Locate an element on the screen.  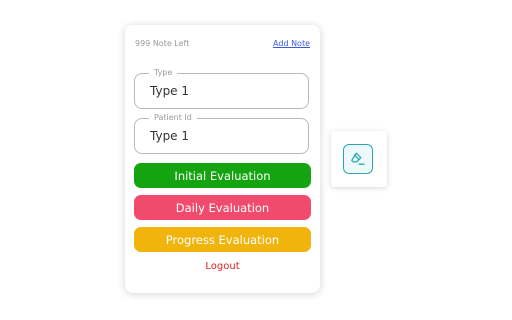
eraser-icon is located at coordinates (358, 158).